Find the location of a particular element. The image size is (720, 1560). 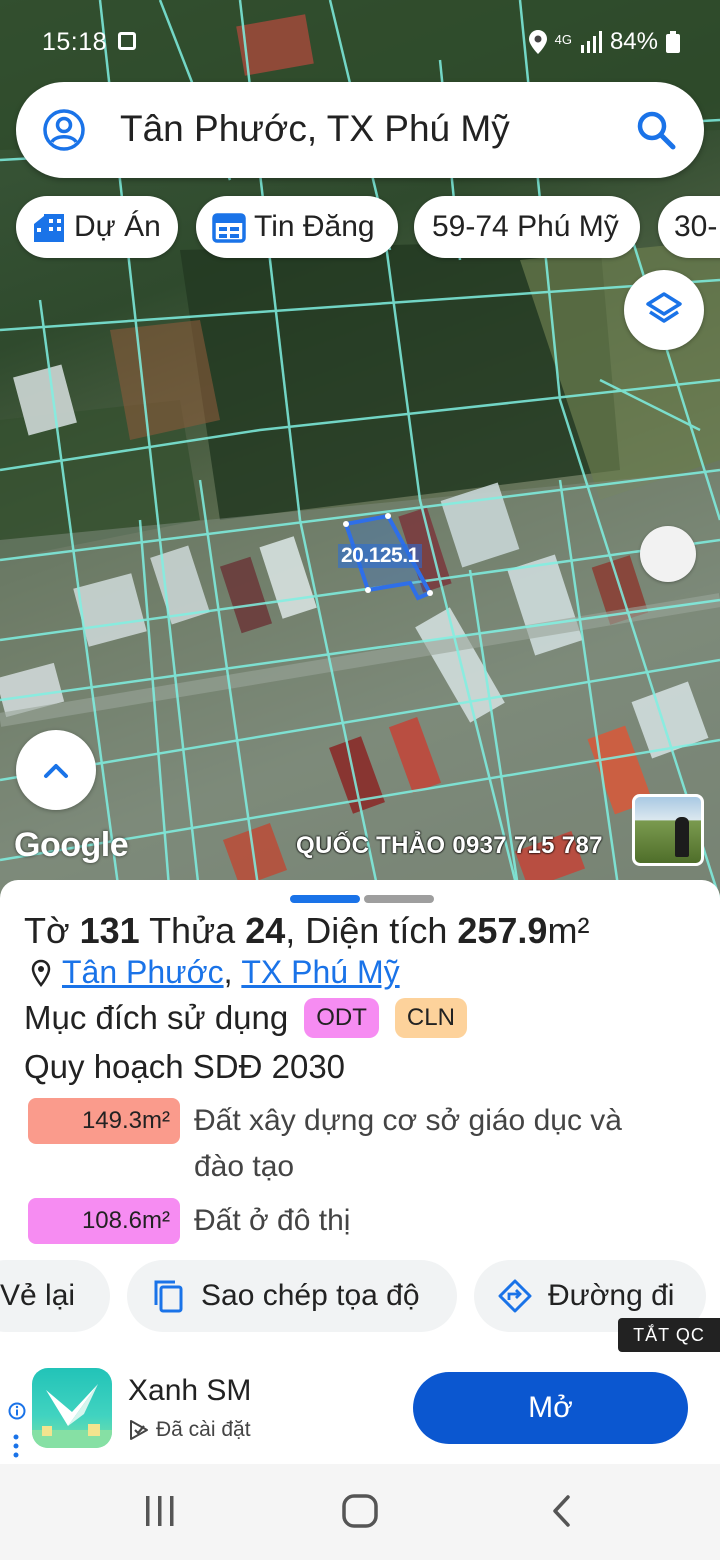

chip-du-an: Dự Án is located at coordinates (97, 227).